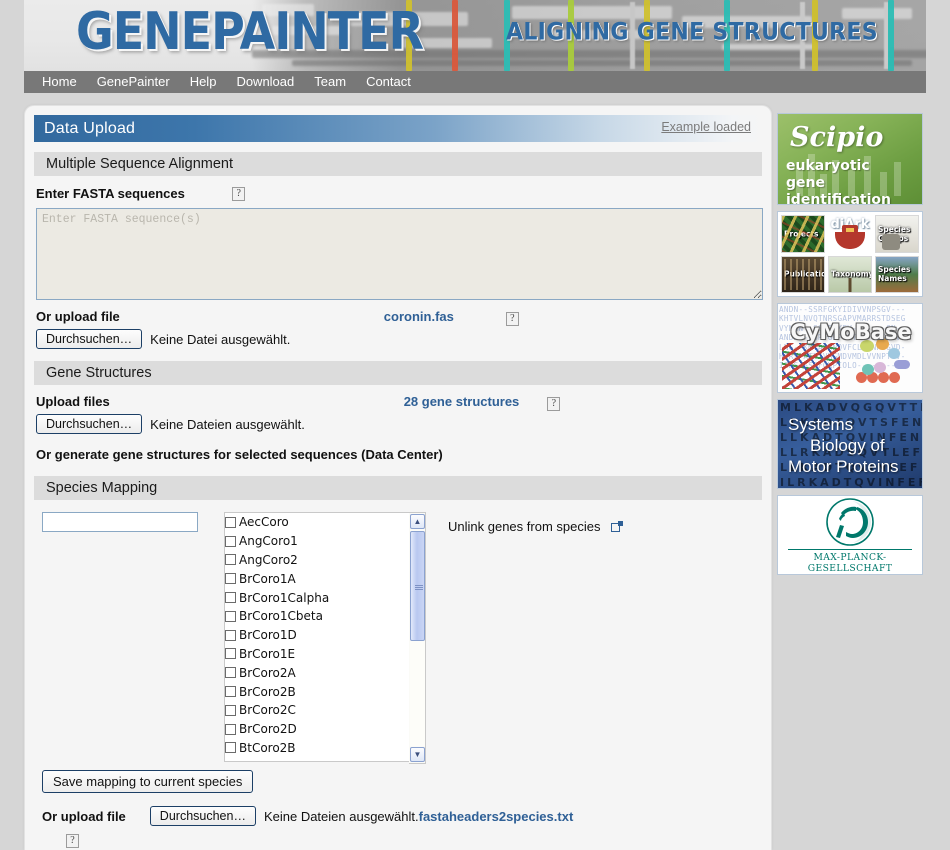 The height and width of the screenshot is (850, 950). What do you see at coordinates (317, 748) in the screenshot?
I see `list-item: BtCoro2B` at bounding box center [317, 748].